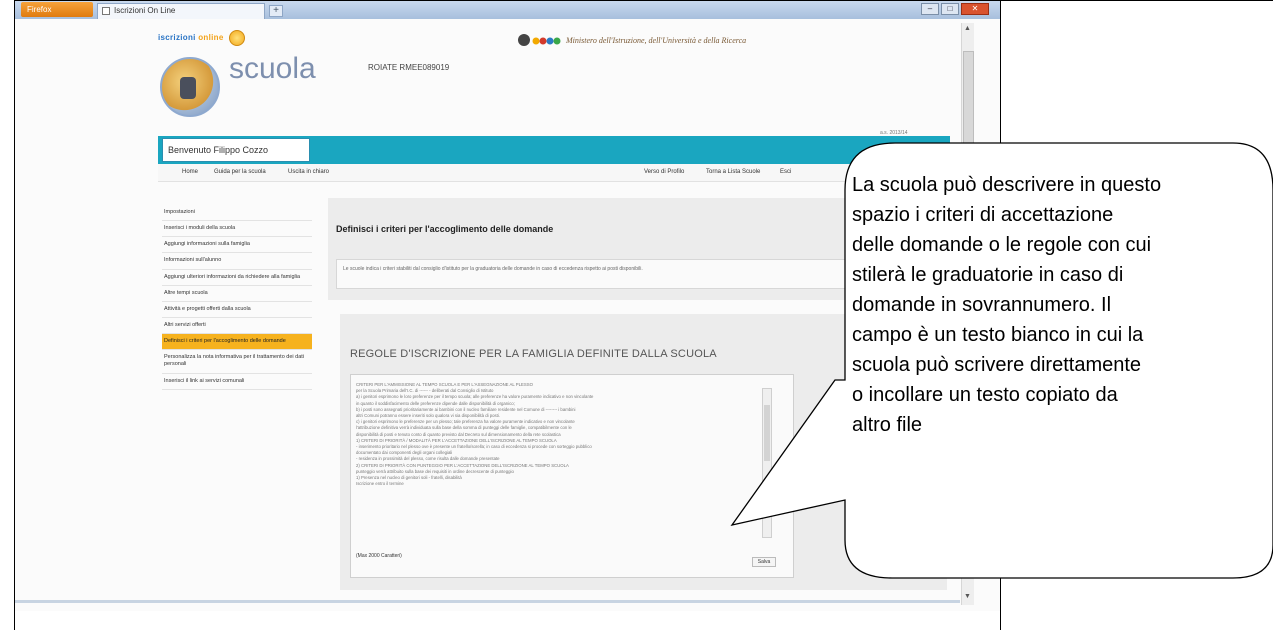 The width and height of the screenshot is (1273, 630). What do you see at coordinates (998, 335) in the screenshot?
I see `callout-line: campo è un testo bianco in cui la` at bounding box center [998, 335].